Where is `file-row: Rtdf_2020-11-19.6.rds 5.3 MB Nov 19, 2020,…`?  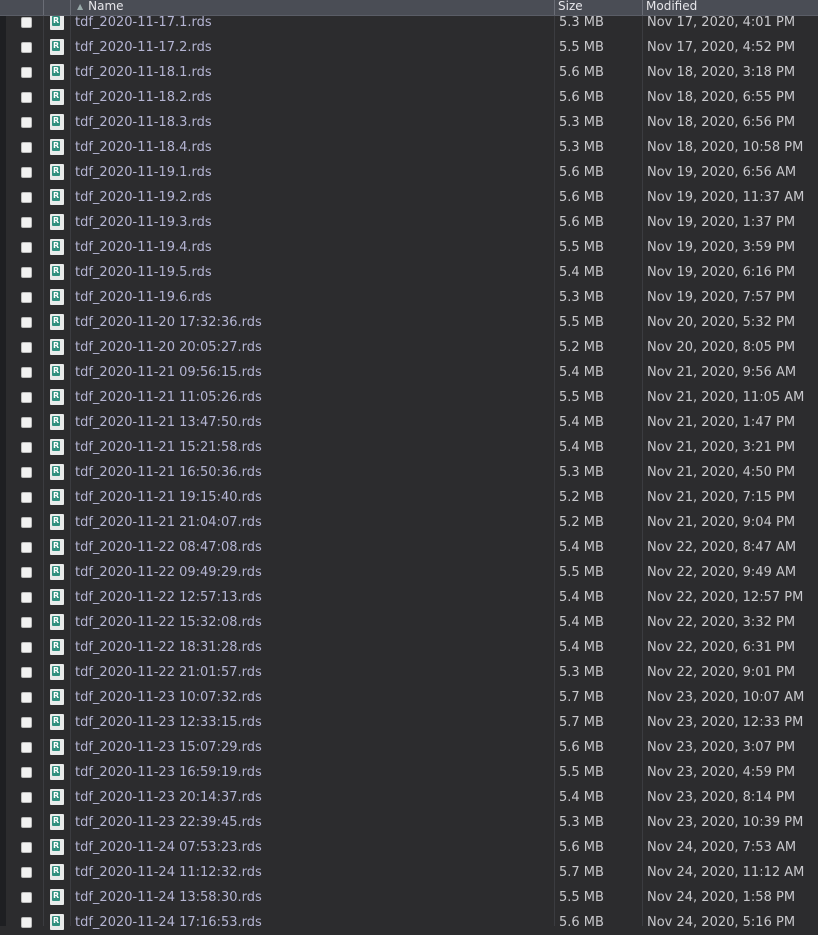
file-row: Rtdf_2020-11-19.6.rds 5.3 MB Nov 19, 2020,… is located at coordinates (409, 297).